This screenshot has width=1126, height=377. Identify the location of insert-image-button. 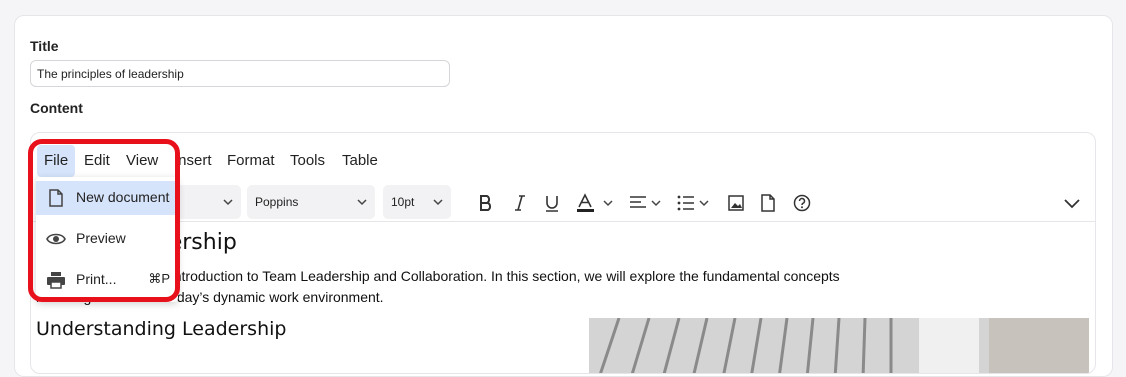
(736, 203).